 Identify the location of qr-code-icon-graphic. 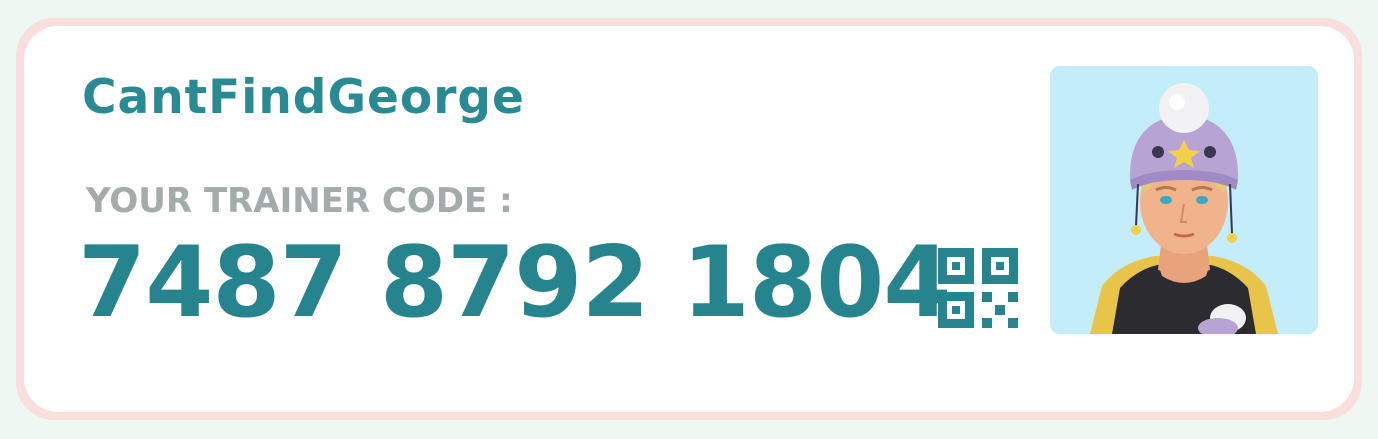
(978, 288).